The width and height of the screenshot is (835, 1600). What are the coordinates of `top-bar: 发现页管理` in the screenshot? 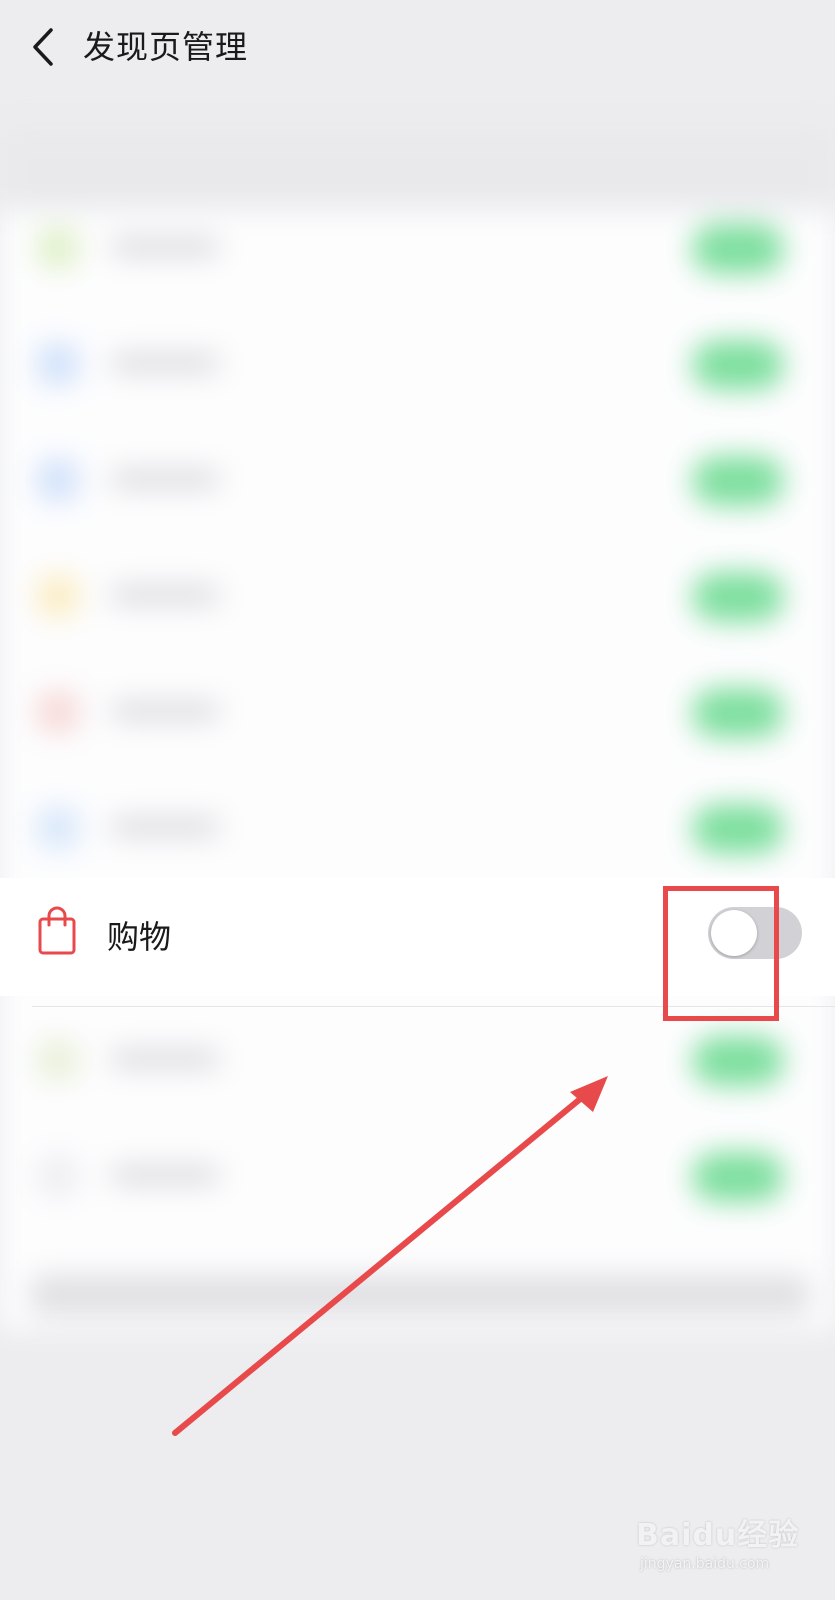 It's located at (417, 48).